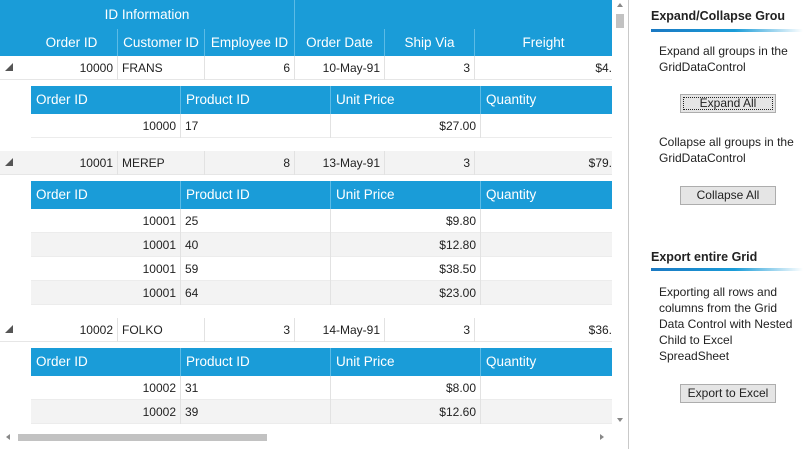  What do you see at coordinates (728, 393) in the screenshot?
I see `export-to-excel-button: Export to Excel` at bounding box center [728, 393].